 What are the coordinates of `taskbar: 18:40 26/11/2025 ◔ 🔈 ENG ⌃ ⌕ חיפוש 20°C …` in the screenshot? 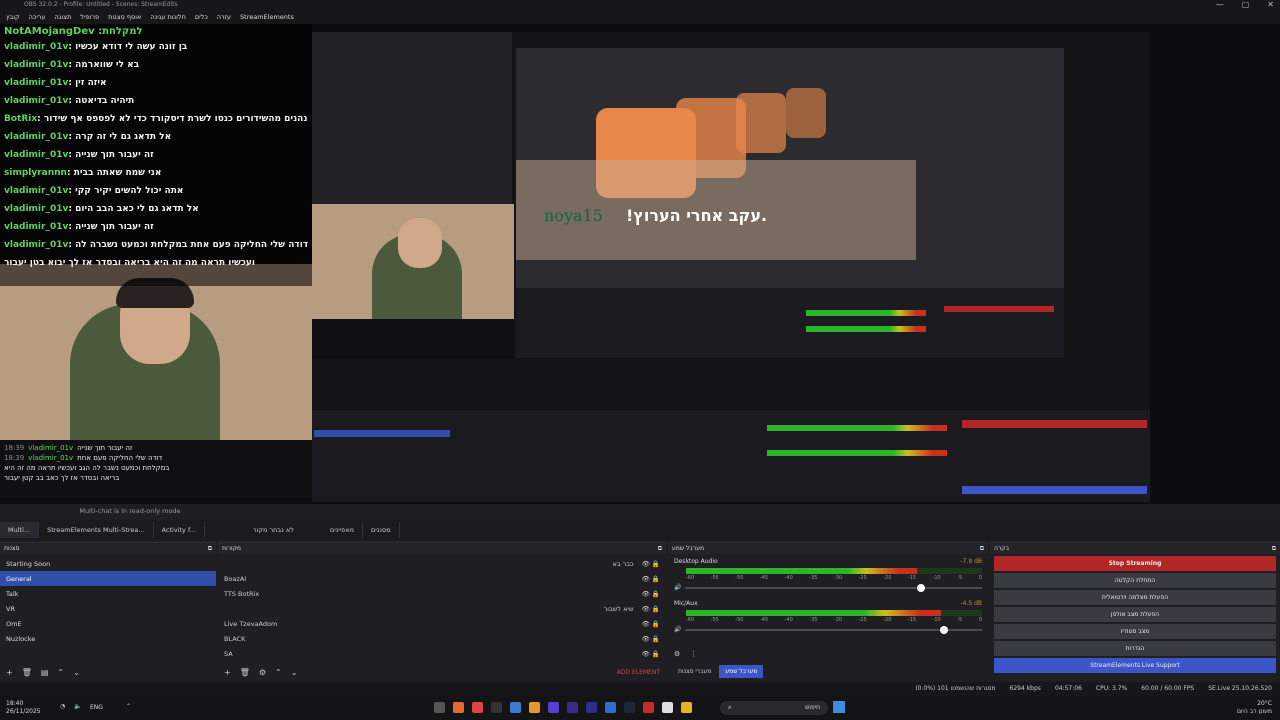 It's located at (640, 708).